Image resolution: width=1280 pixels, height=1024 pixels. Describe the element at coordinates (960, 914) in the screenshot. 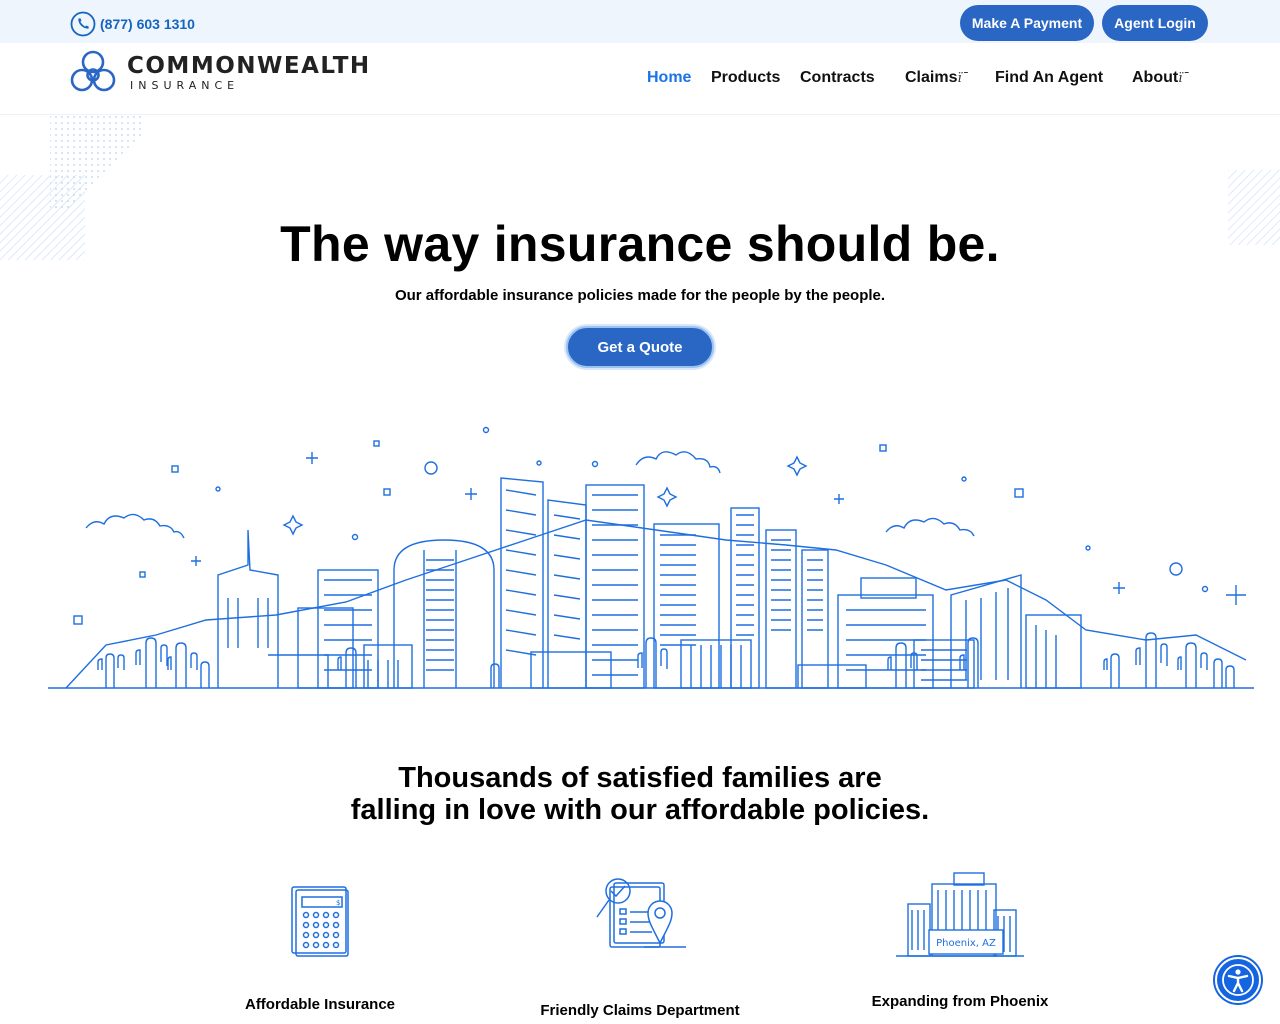

I see `city-building-icon: Phoenix, AZ` at that location.